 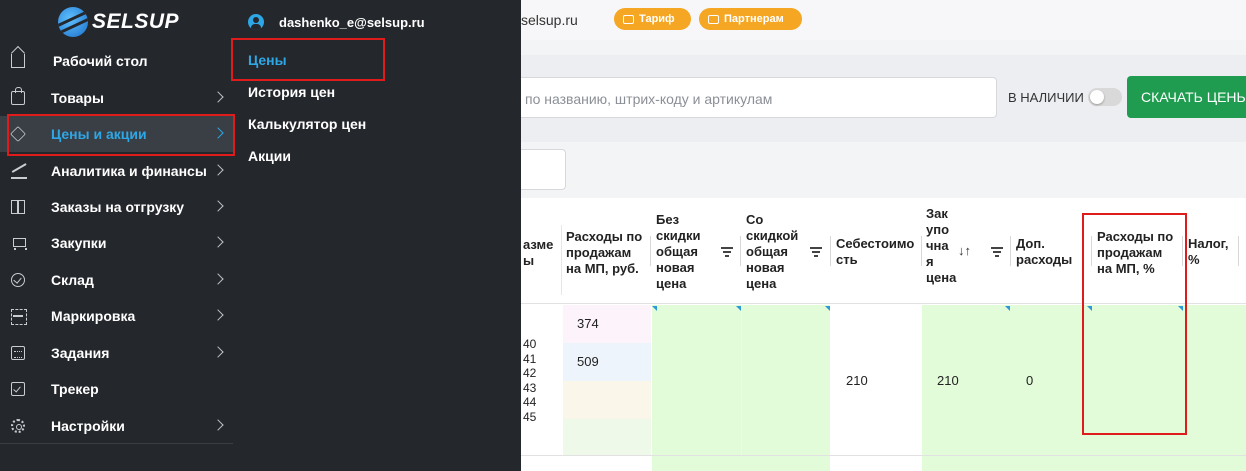 What do you see at coordinates (964, 250) in the screenshot?
I see `sort-arrows-icon: ↓↑` at bounding box center [964, 250].